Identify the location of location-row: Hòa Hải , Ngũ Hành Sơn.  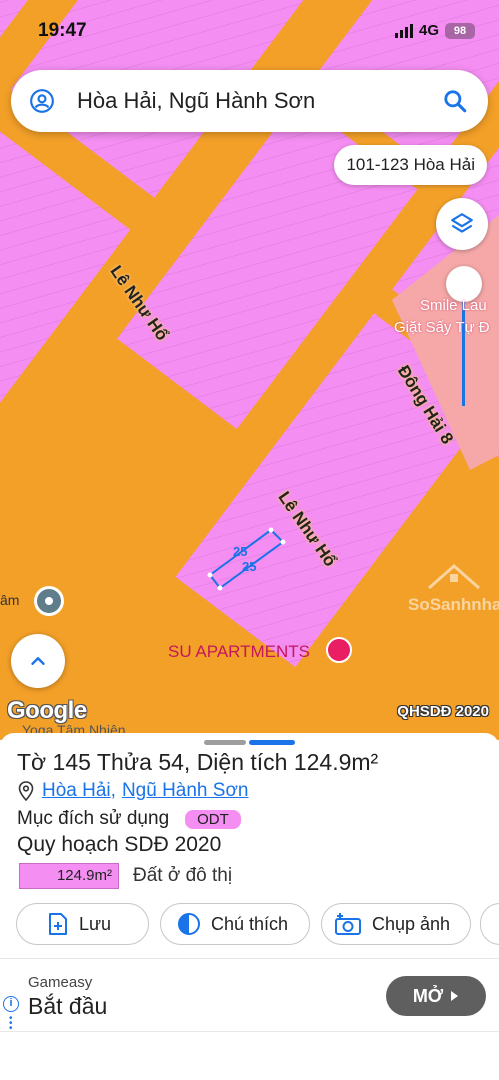
(133, 791).